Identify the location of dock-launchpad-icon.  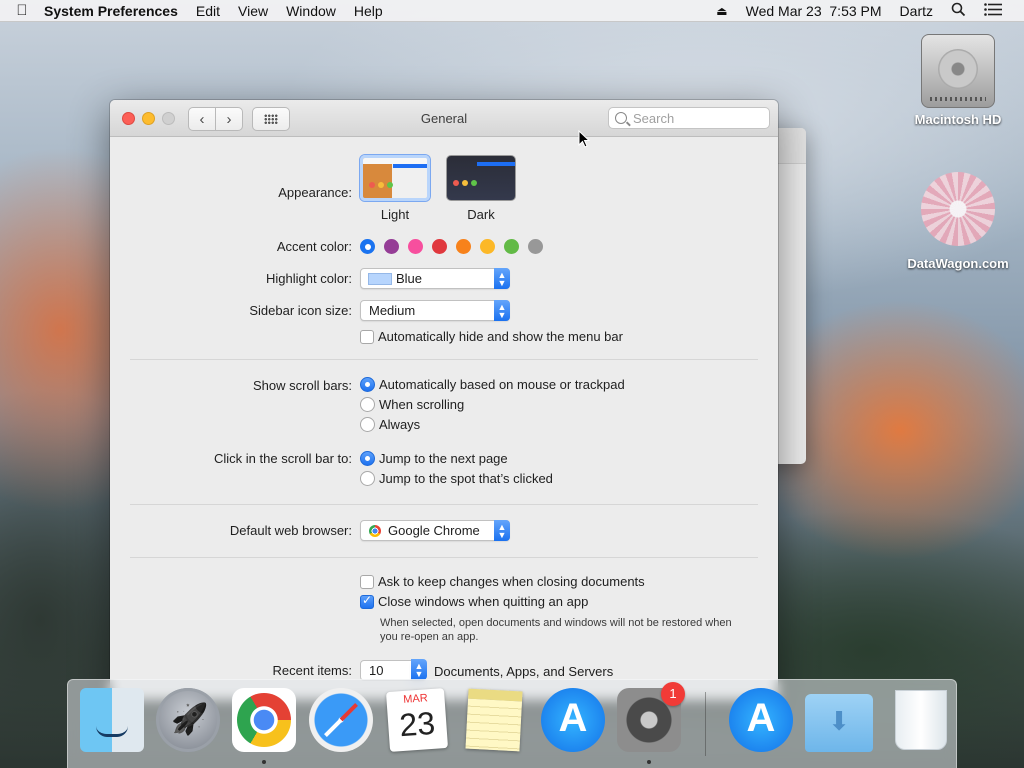
(188, 720).